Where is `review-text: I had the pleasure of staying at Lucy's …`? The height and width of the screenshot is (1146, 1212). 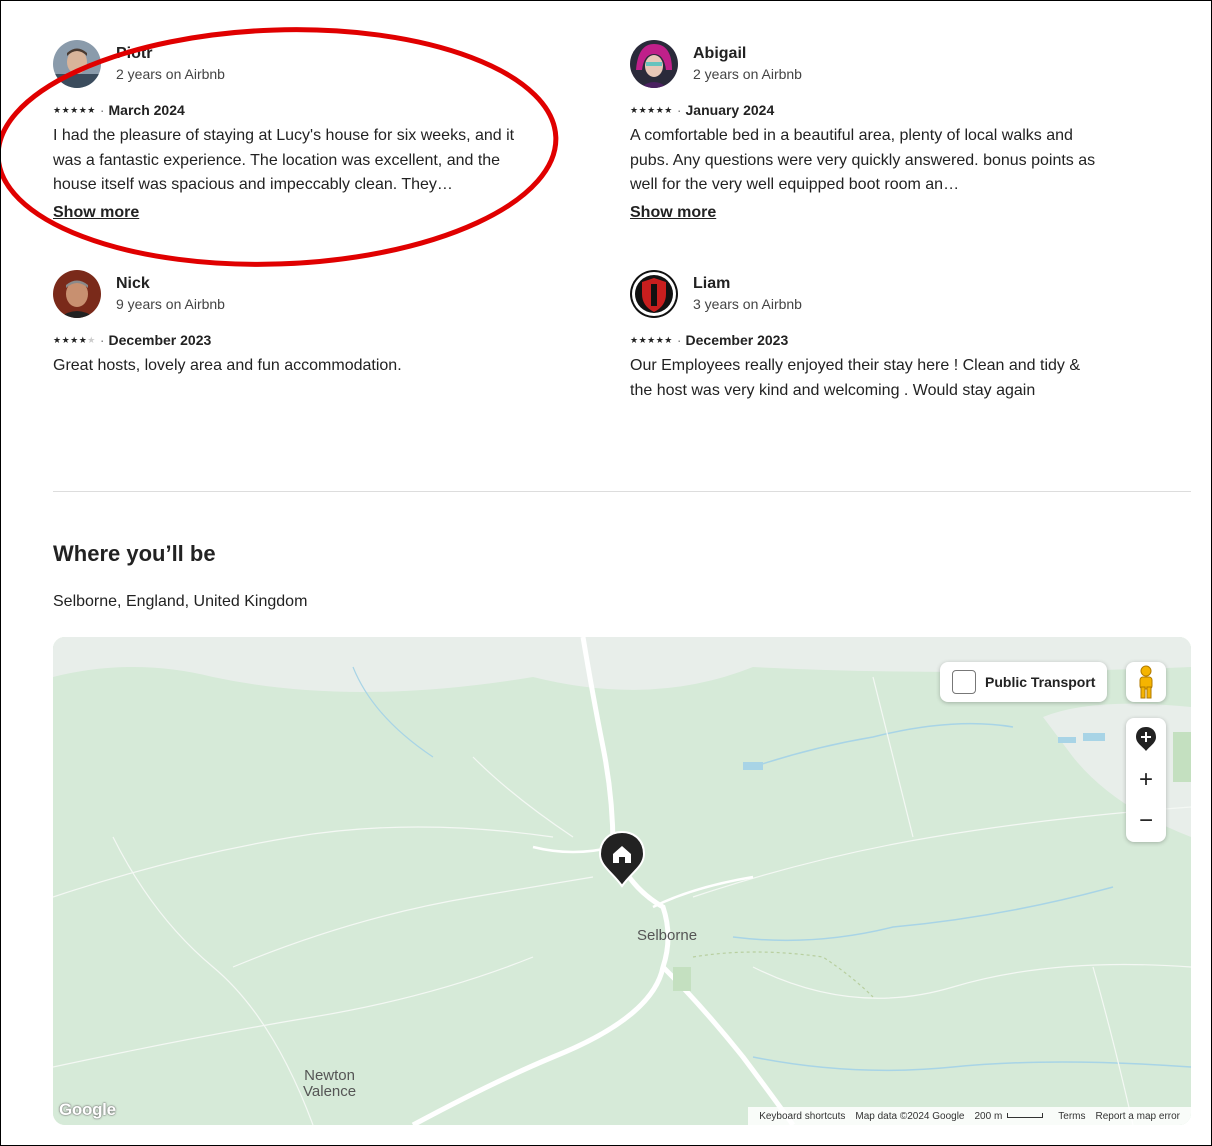
review-text: I had the pleasure of staying at Lucy's … is located at coordinates (284, 160).